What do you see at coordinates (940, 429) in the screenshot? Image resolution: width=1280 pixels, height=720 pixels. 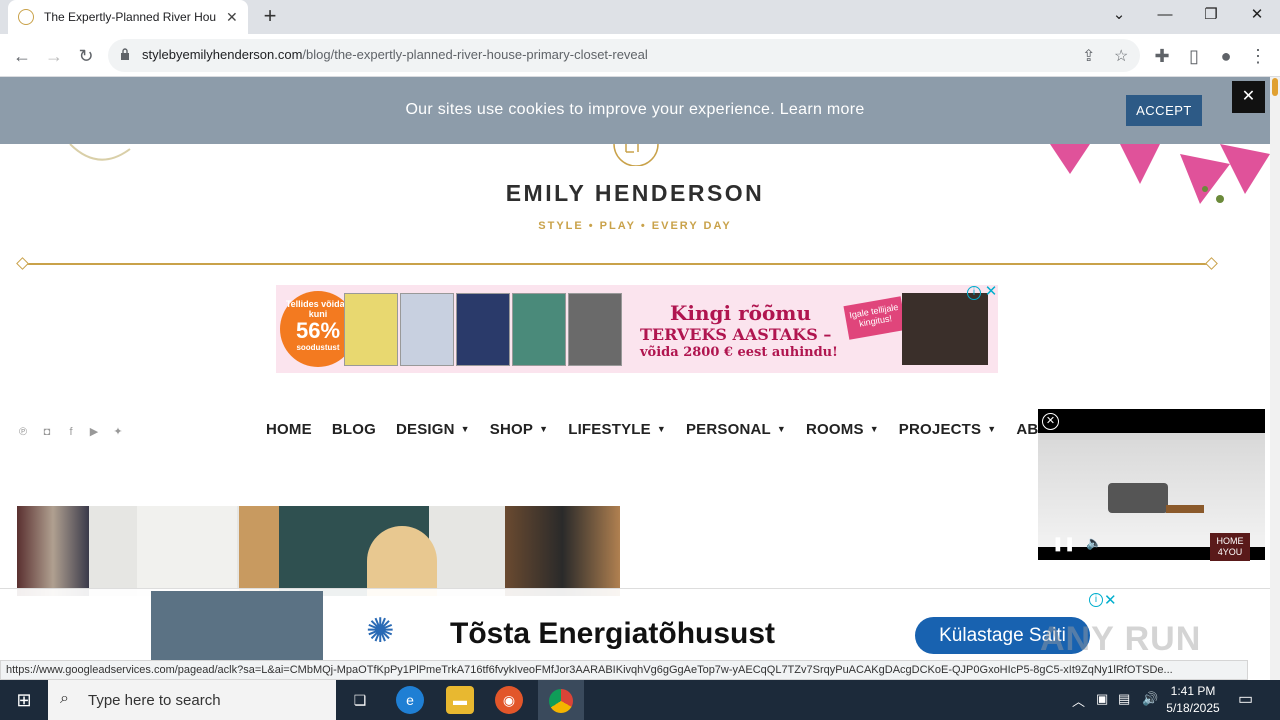 I see `nav-item-label: PROJECTS` at bounding box center [940, 429].